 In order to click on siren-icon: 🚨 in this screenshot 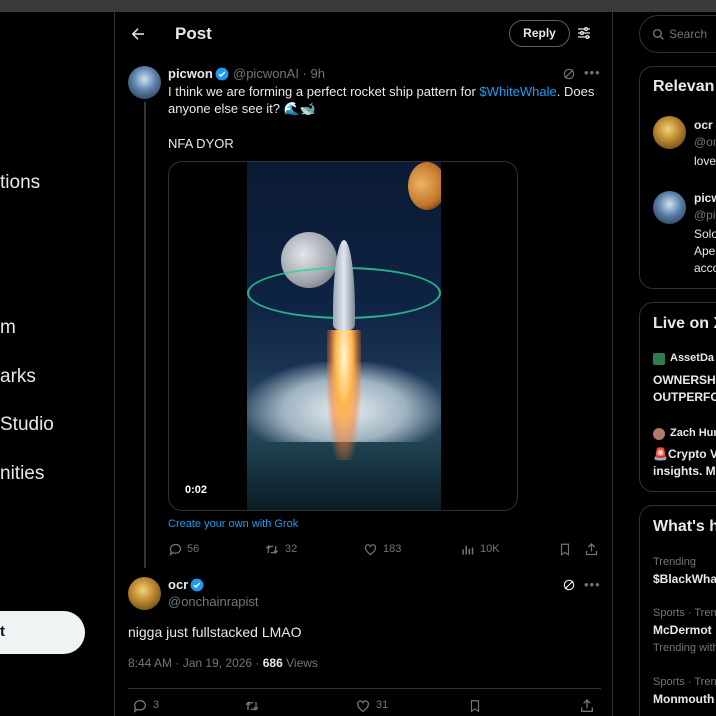, I will do `click(660, 454)`.